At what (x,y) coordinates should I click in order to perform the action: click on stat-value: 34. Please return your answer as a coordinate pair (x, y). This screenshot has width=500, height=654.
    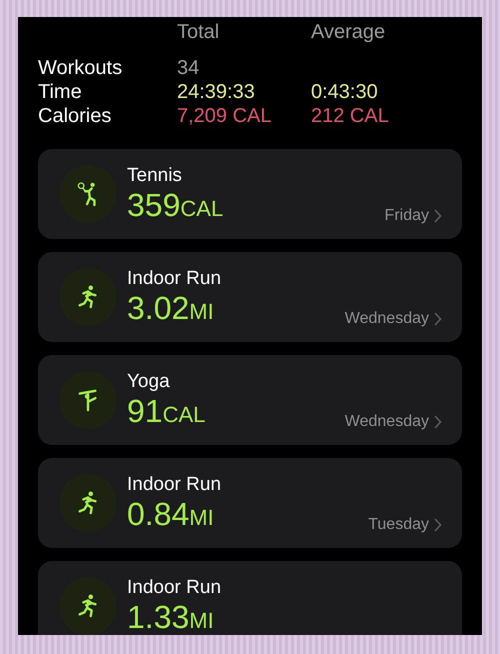
    Looking at the image, I should click on (188, 68).